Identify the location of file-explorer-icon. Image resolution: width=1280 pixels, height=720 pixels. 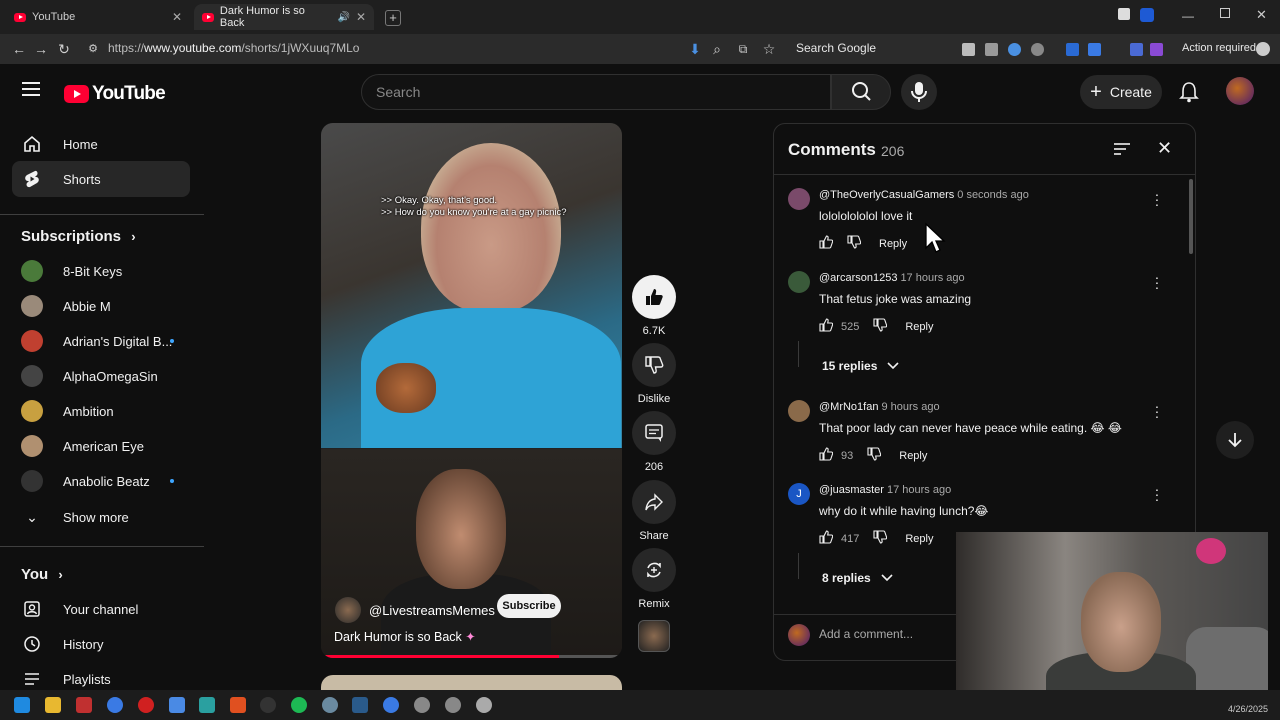
(53, 705).